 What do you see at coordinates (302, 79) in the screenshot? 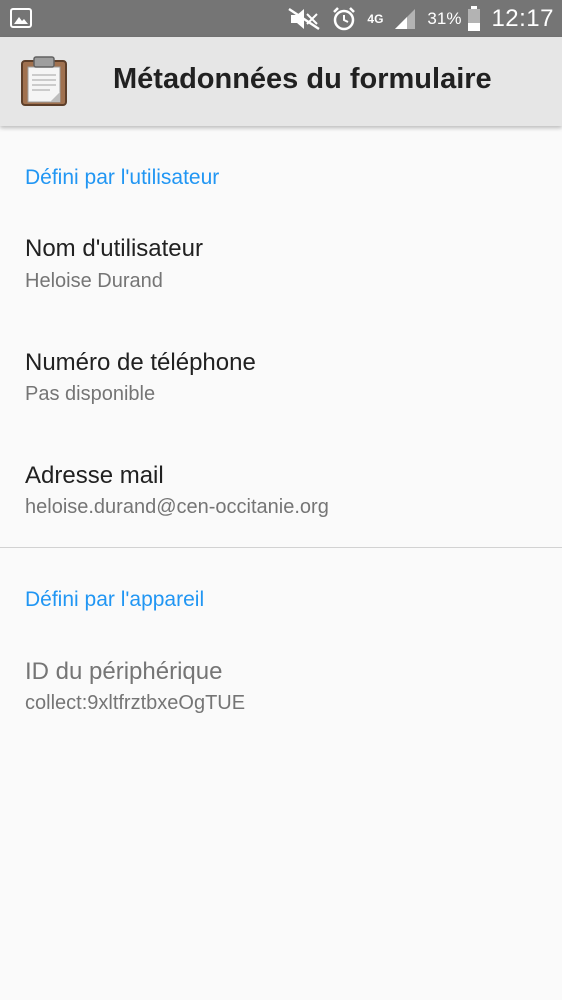
I see `page-title: Métadonnées du formulaire` at bounding box center [302, 79].